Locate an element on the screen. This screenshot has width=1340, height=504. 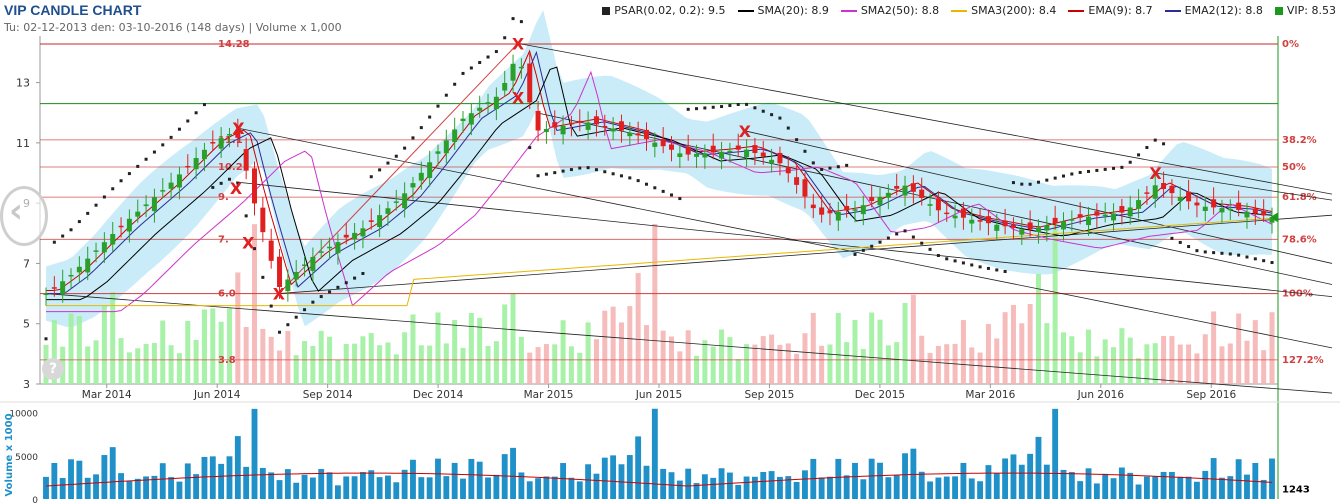
fib-price-label: 9. is located at coordinates (223, 197).